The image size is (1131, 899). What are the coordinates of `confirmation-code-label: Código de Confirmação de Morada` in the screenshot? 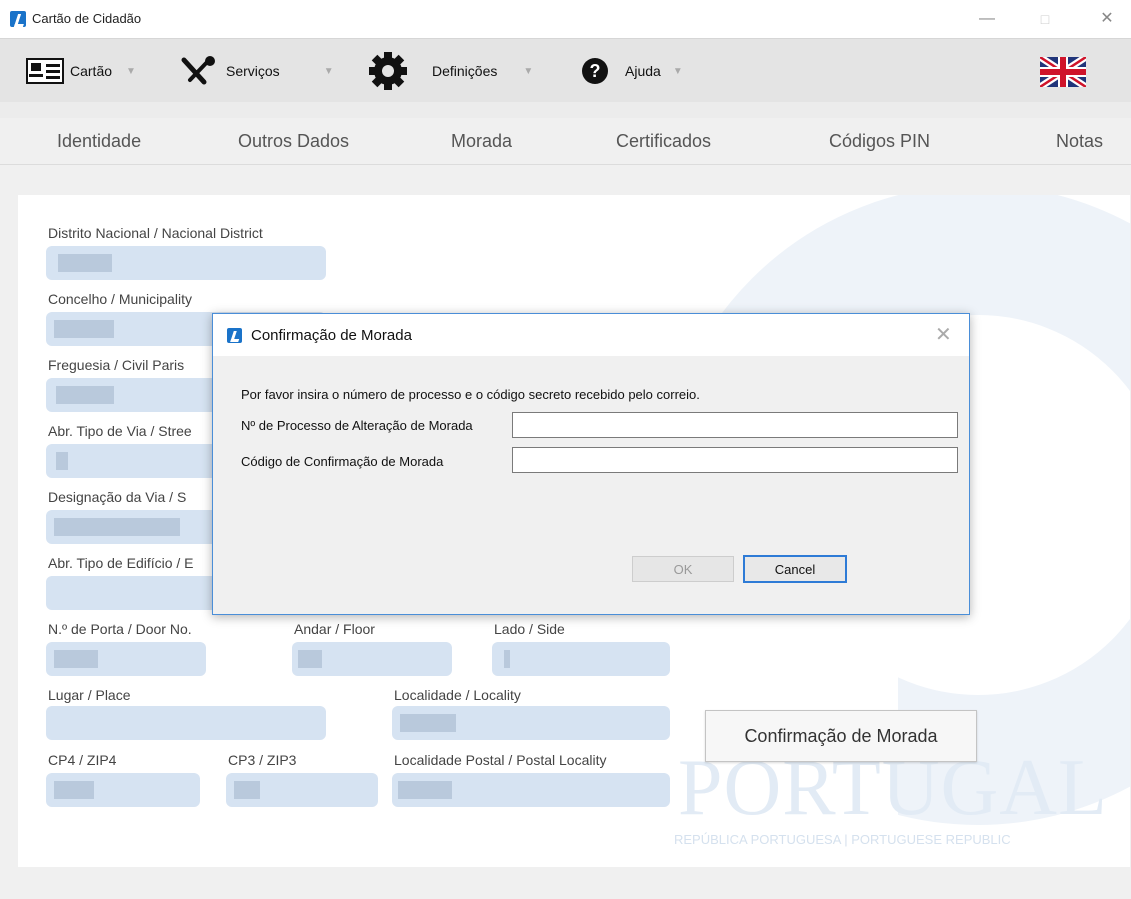 It's located at (342, 461).